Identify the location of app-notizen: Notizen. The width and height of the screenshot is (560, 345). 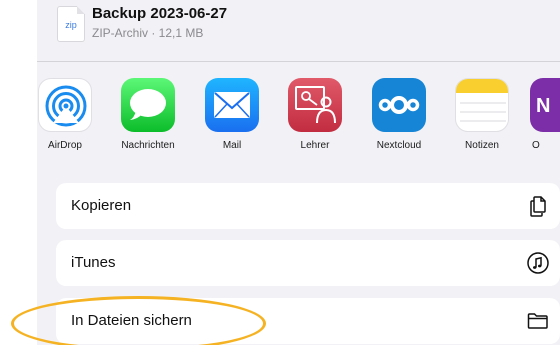
(482, 114).